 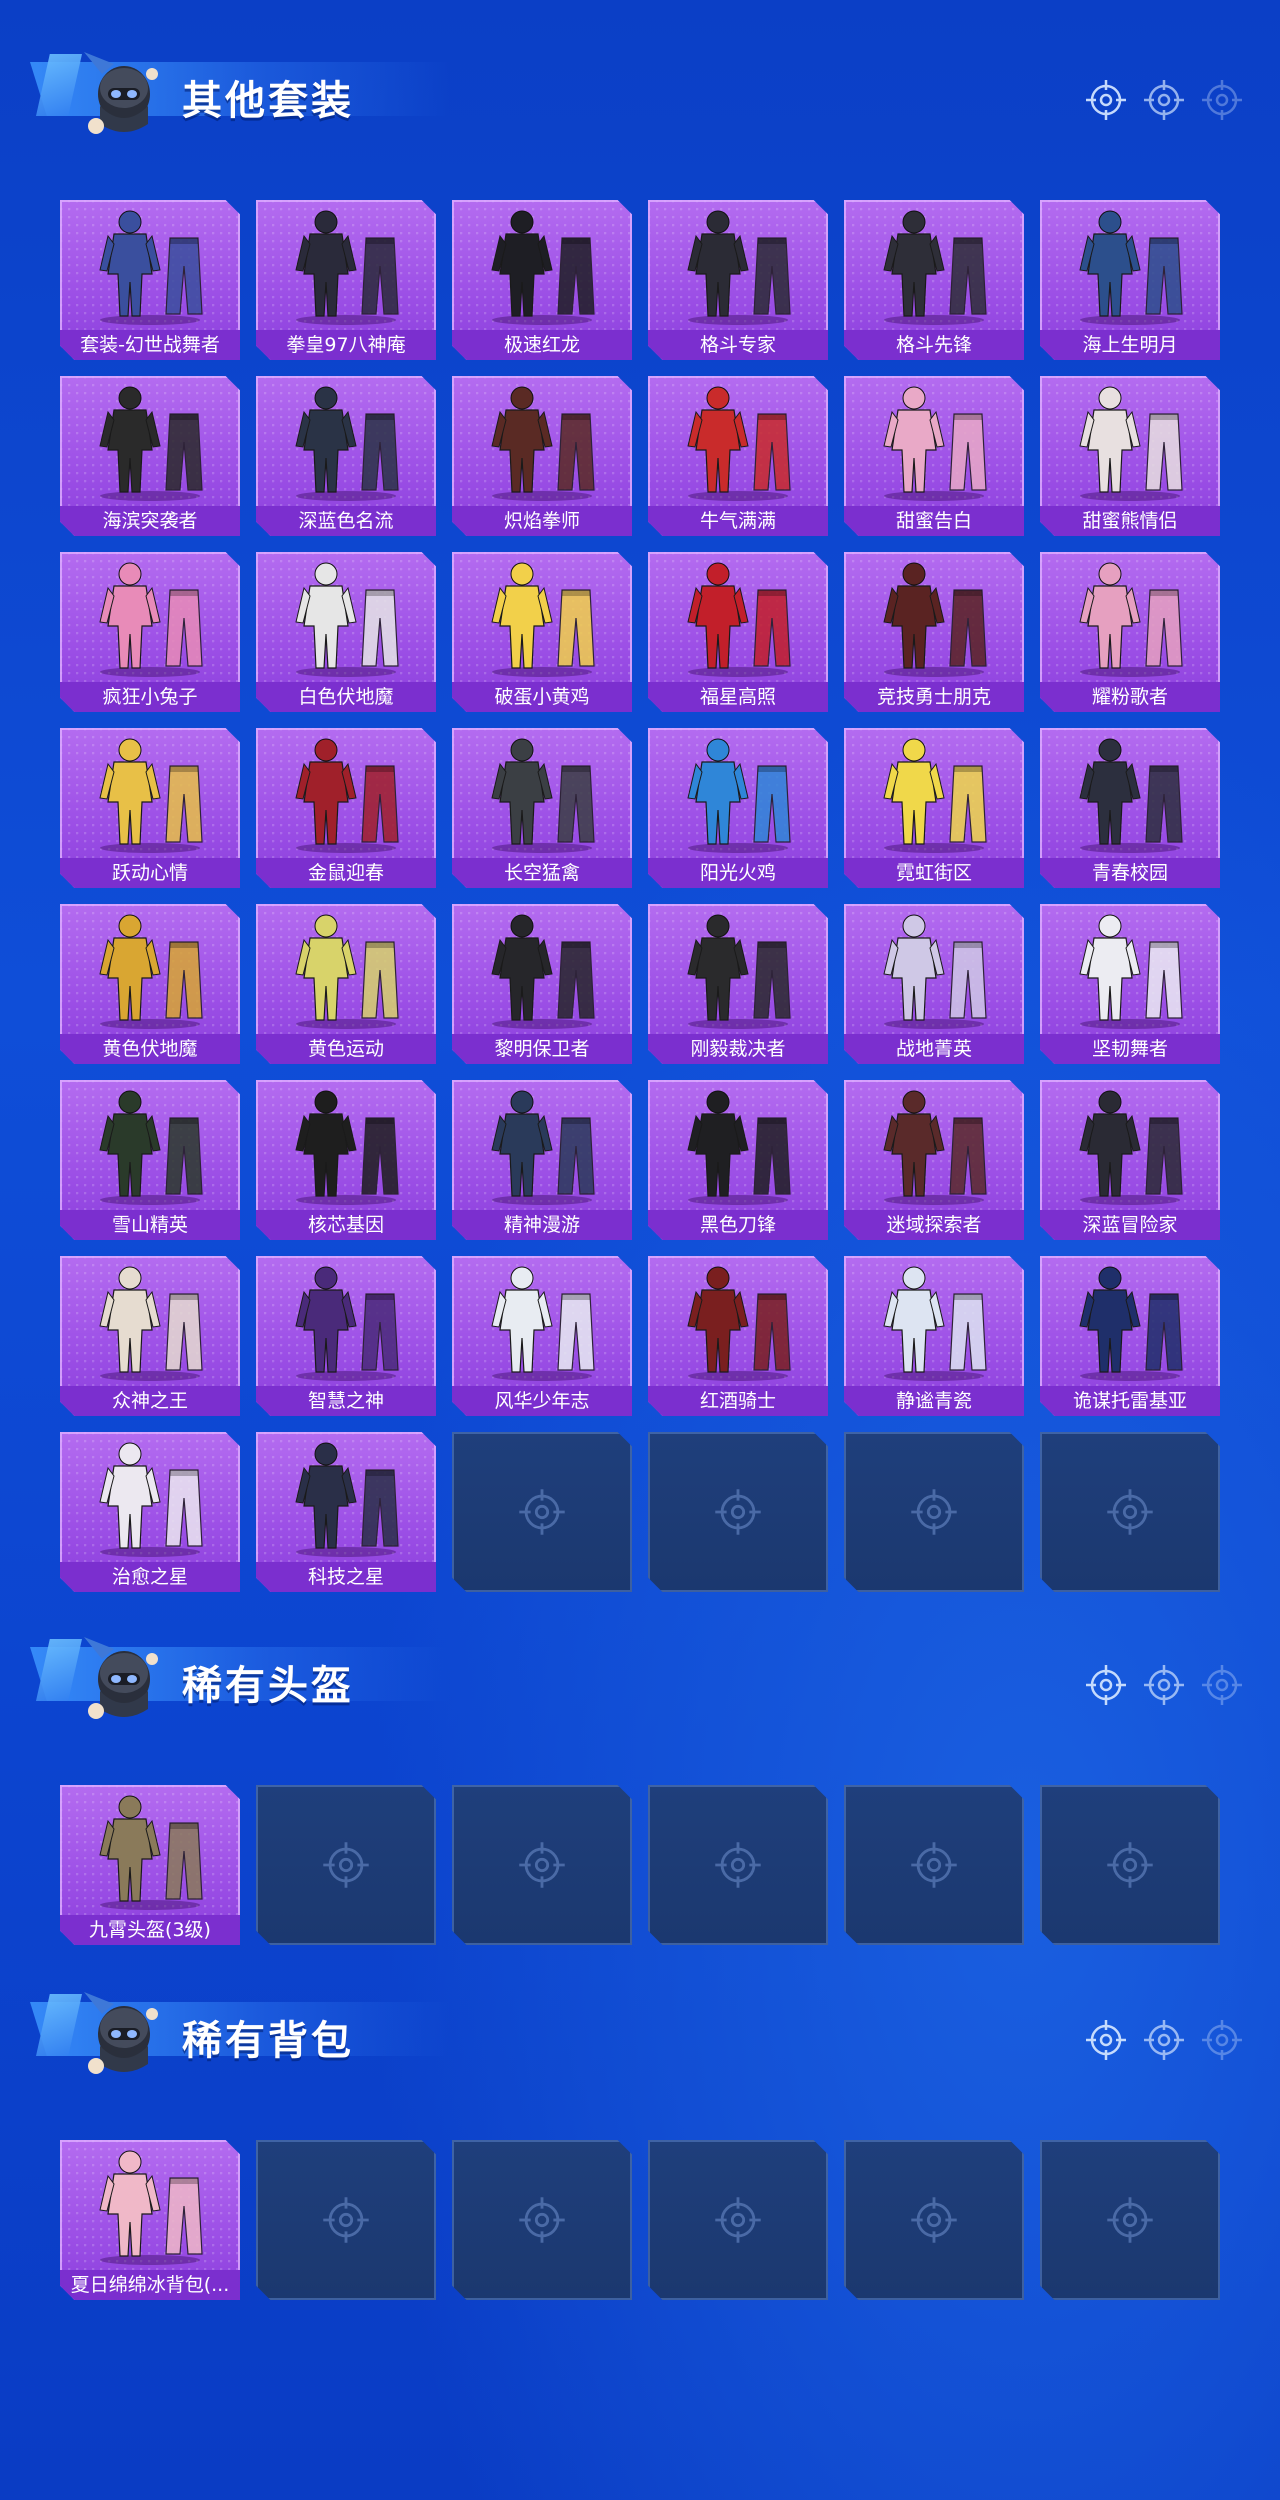 I want to click on item-card: 福星高照, so click(x=738, y=632).